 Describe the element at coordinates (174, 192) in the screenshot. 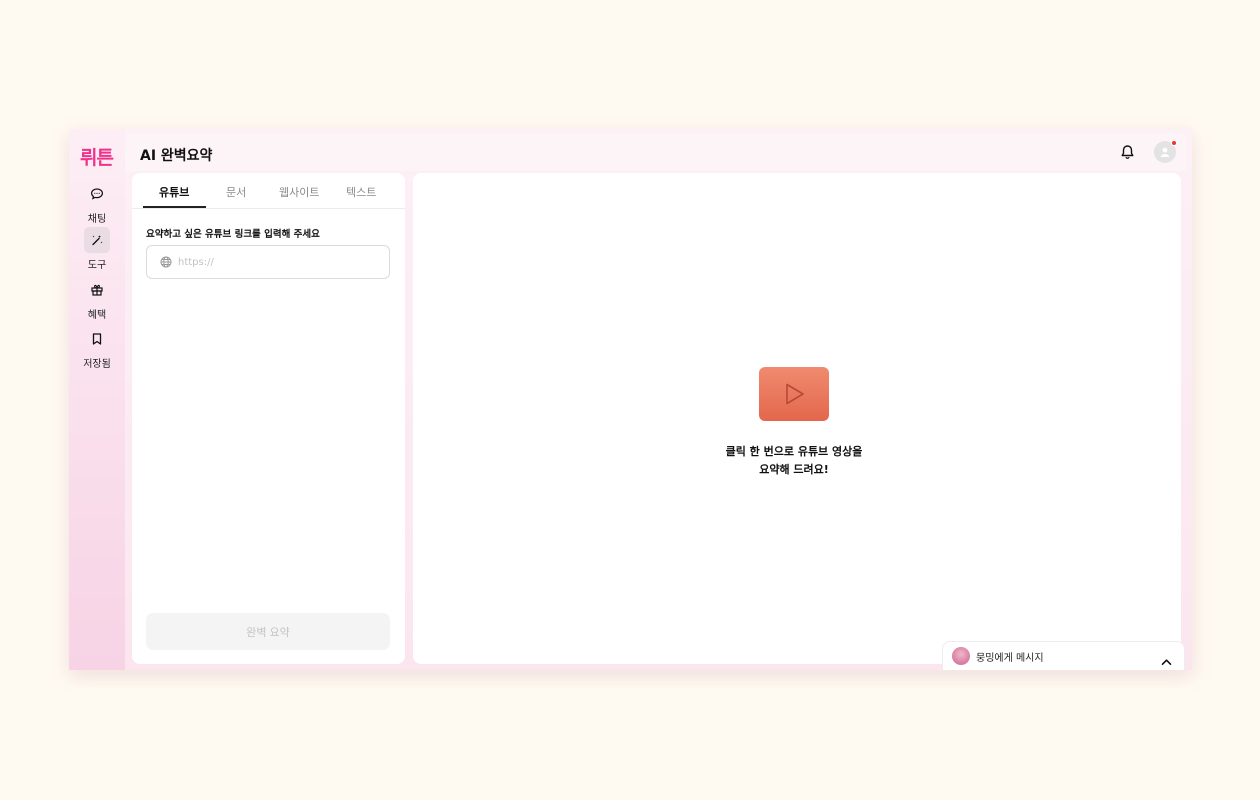

I see `tab-youtube: 유튜브` at that location.